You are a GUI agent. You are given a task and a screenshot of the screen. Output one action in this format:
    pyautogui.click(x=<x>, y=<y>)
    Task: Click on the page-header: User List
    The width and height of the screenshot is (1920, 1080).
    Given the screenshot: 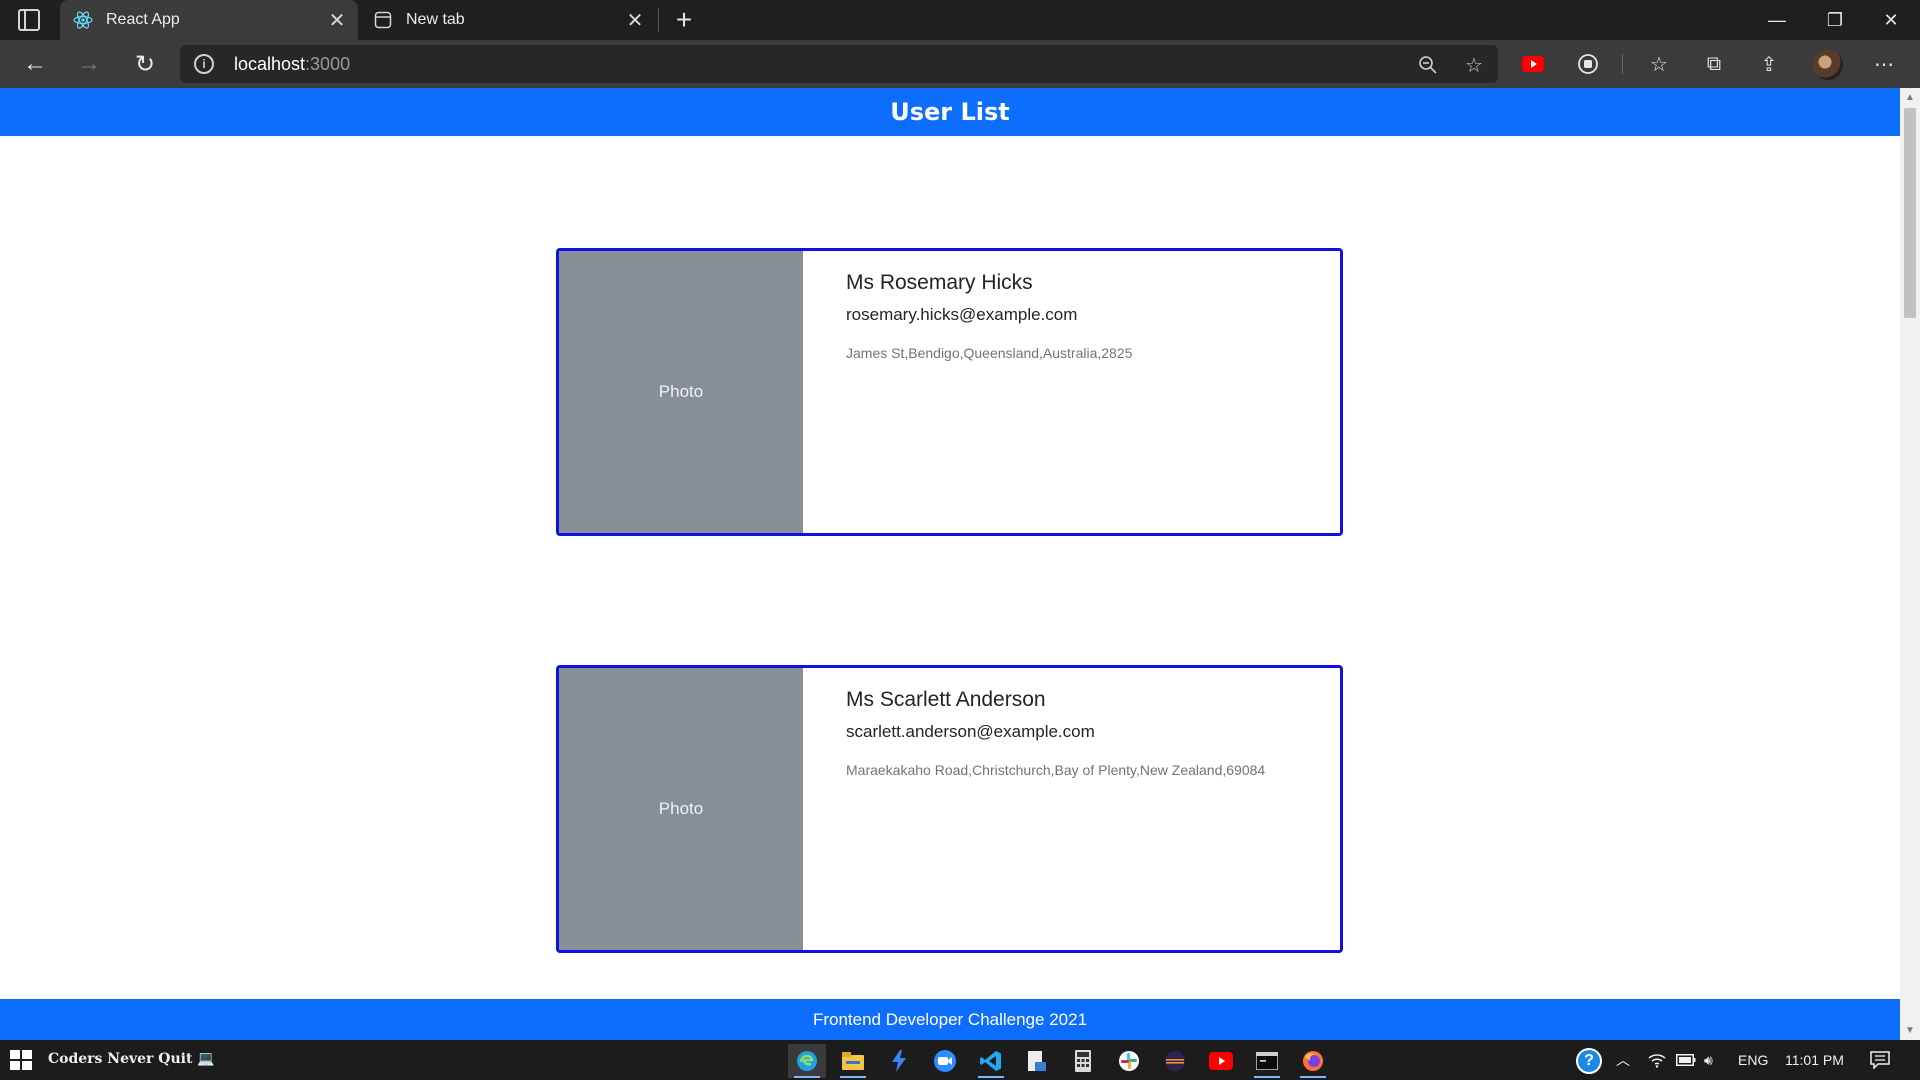 What is the action you would take?
    pyautogui.click(x=950, y=112)
    